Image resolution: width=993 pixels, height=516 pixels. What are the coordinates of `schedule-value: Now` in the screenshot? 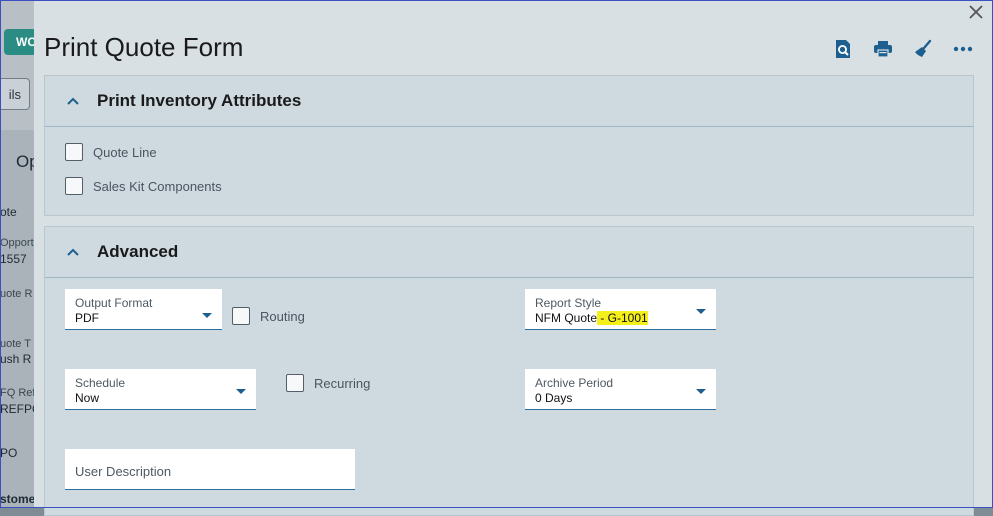 It's located at (87, 398).